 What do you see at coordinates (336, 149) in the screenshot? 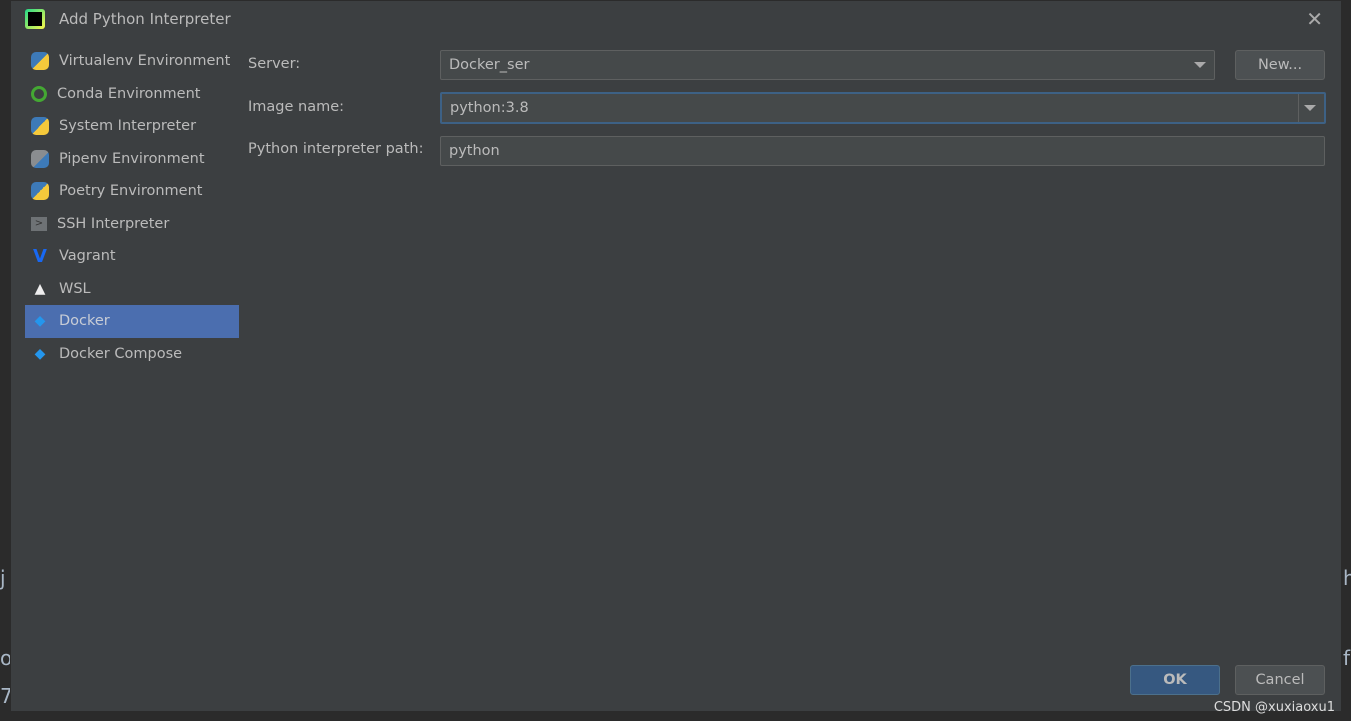
I see `interpreter-path-label: Python interpreter path:` at bounding box center [336, 149].